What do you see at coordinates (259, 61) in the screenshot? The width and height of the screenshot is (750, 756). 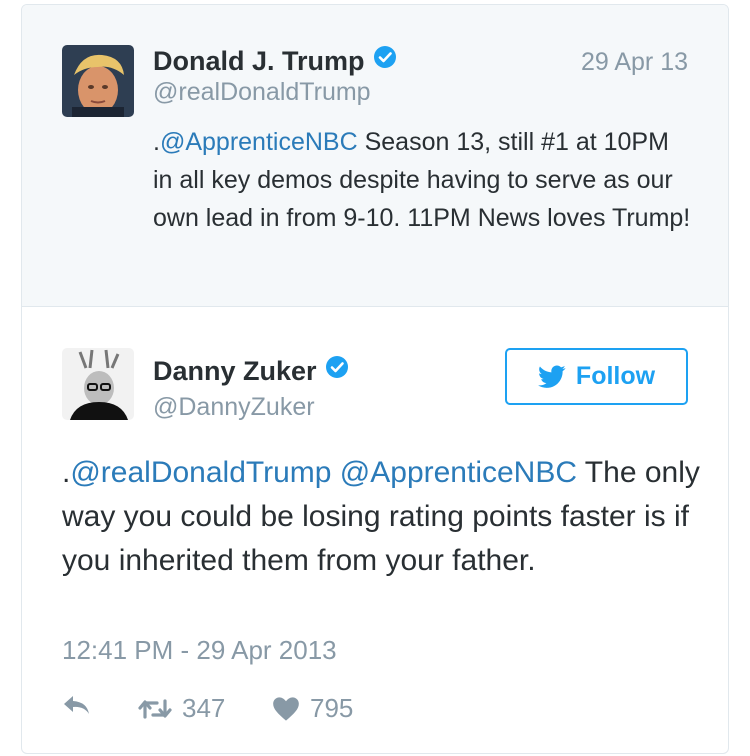 I see `quoted-author-name-text: Donald J. Trump` at bounding box center [259, 61].